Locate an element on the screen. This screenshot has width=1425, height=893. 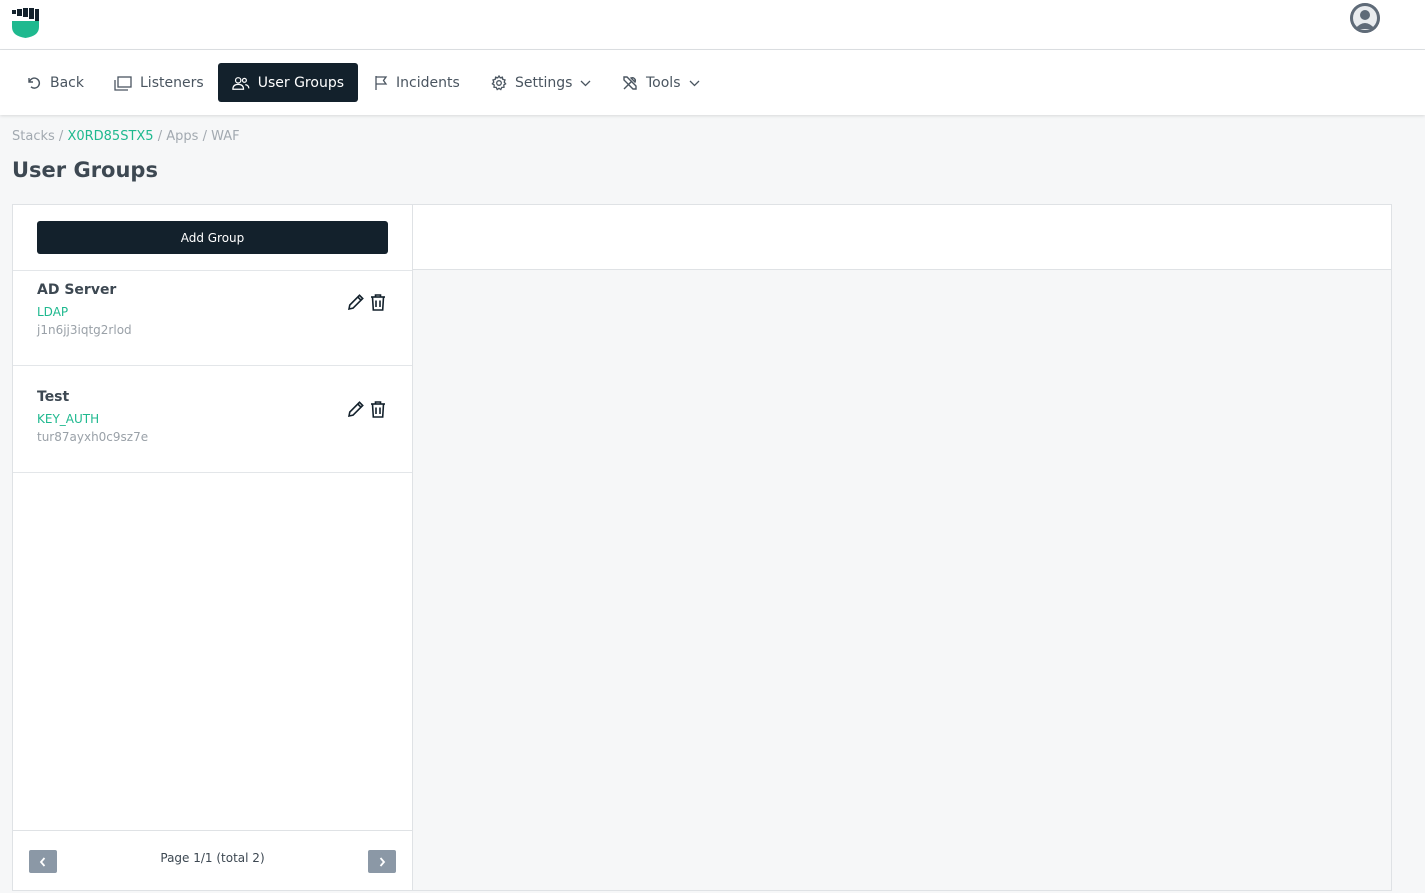
nav-incidents: Incidents is located at coordinates (417, 82).